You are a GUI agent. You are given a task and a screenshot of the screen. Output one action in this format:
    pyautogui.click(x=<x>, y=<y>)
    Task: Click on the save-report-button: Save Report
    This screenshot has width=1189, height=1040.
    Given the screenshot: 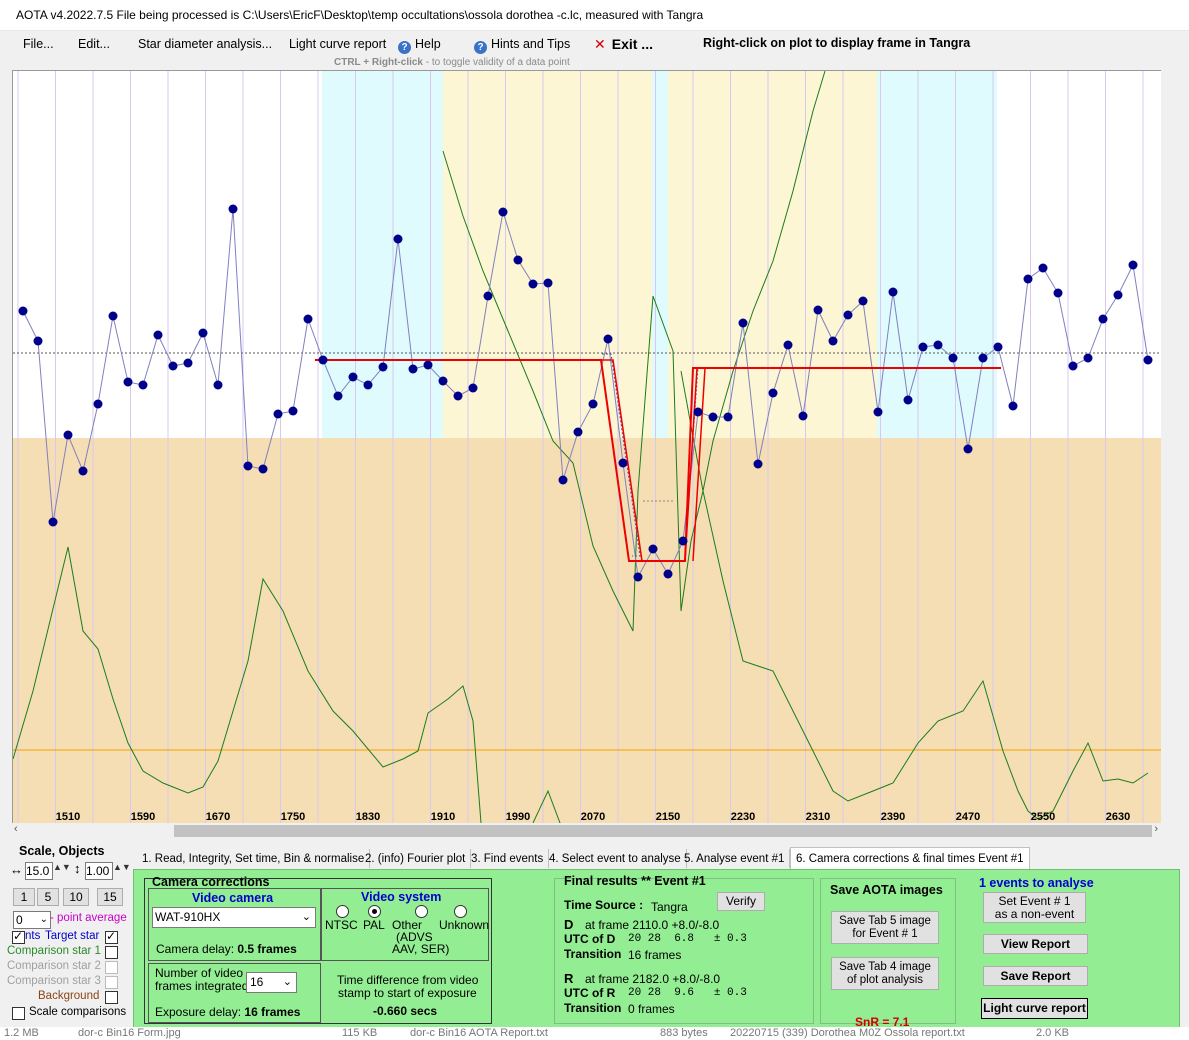 What is the action you would take?
    pyautogui.click(x=1035, y=976)
    